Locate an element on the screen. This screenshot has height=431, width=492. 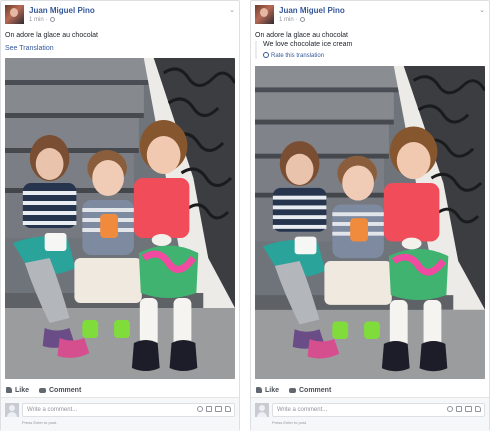
see-translation-link: See Translation is located at coordinates (29, 48).